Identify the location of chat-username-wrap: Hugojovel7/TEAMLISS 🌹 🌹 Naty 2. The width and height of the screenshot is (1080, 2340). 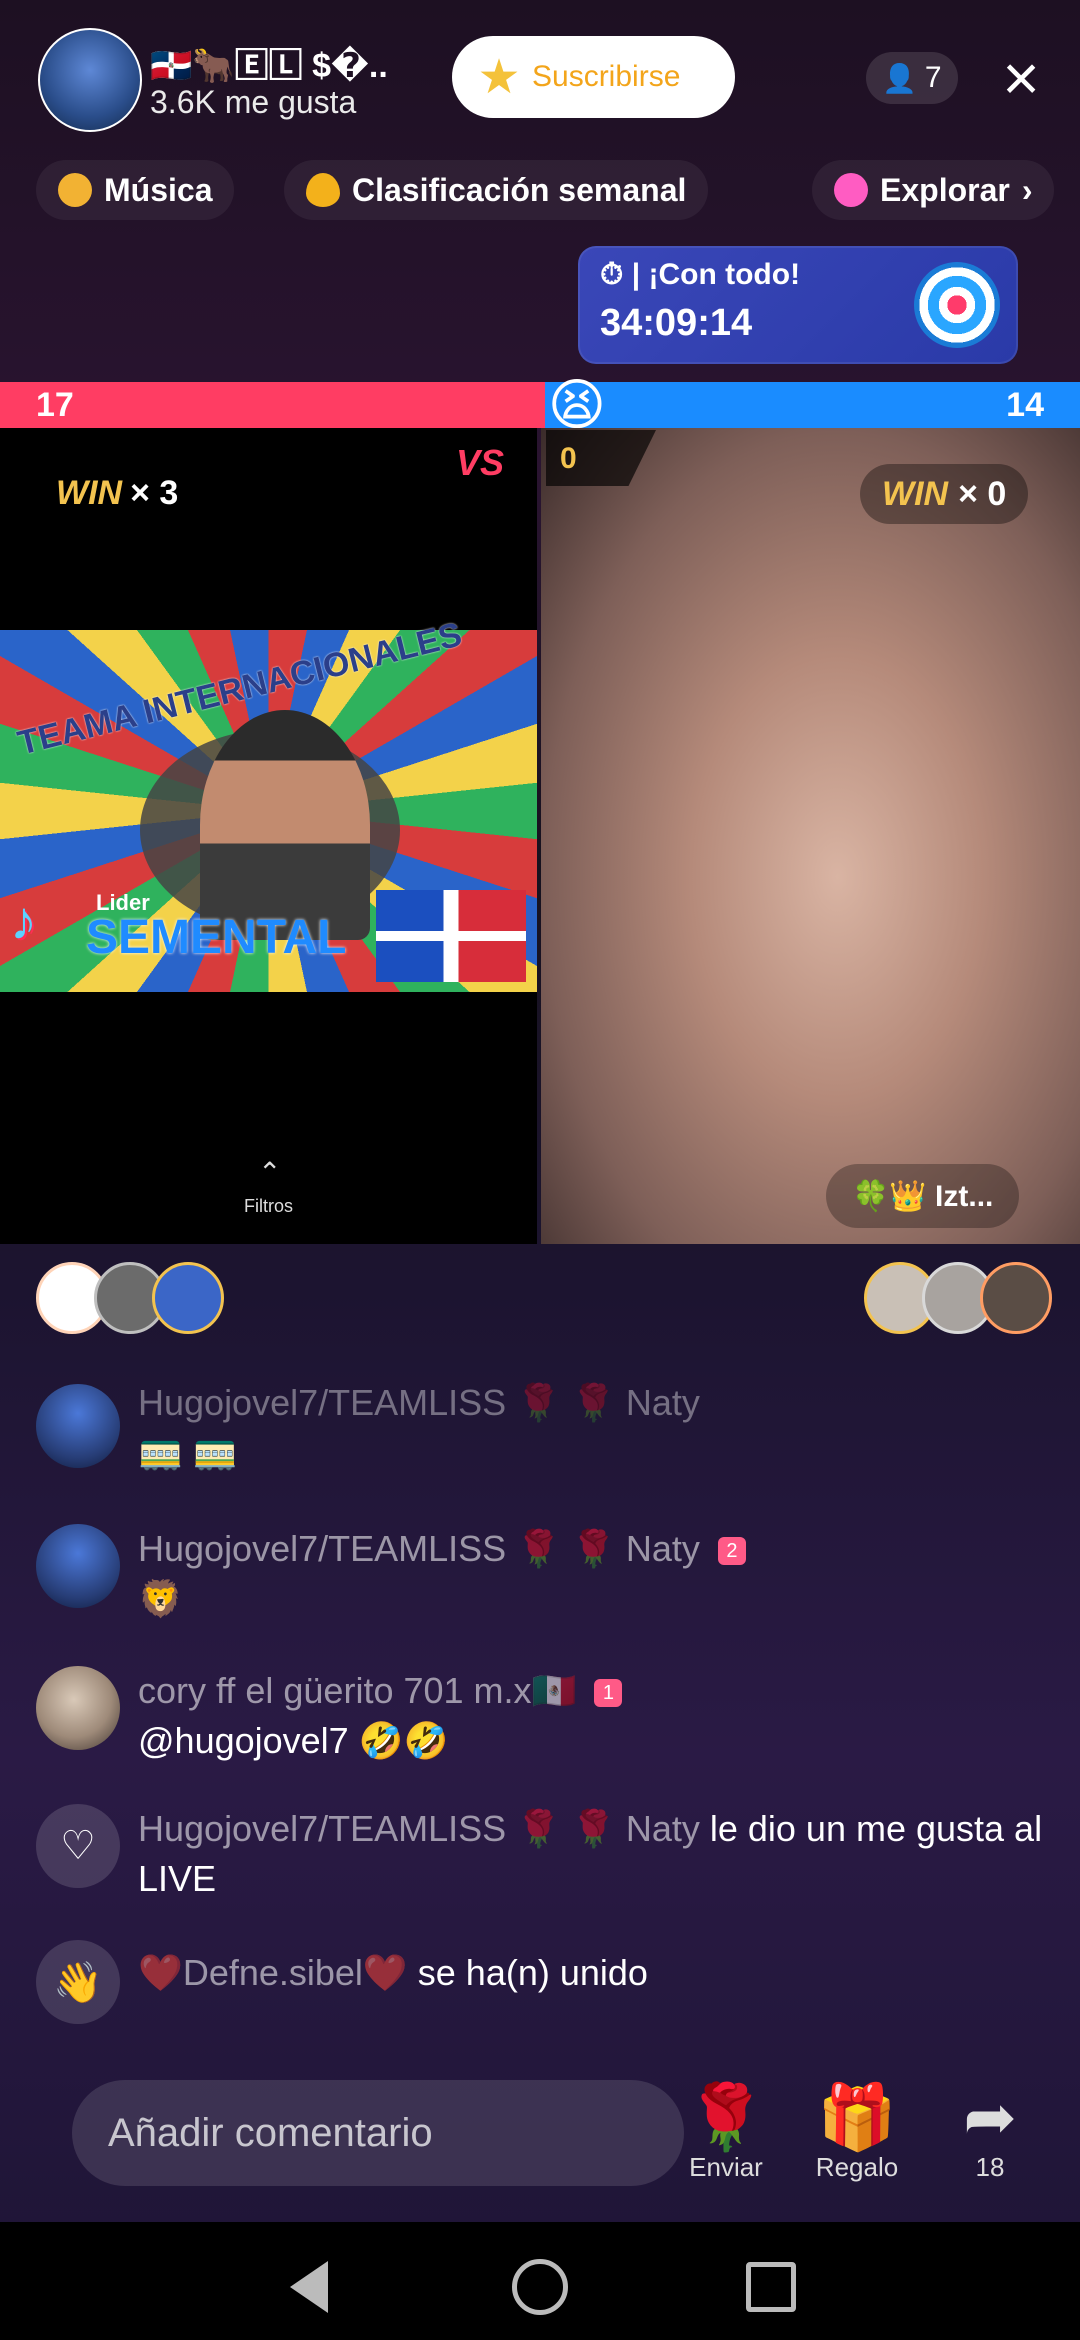
(442, 1549).